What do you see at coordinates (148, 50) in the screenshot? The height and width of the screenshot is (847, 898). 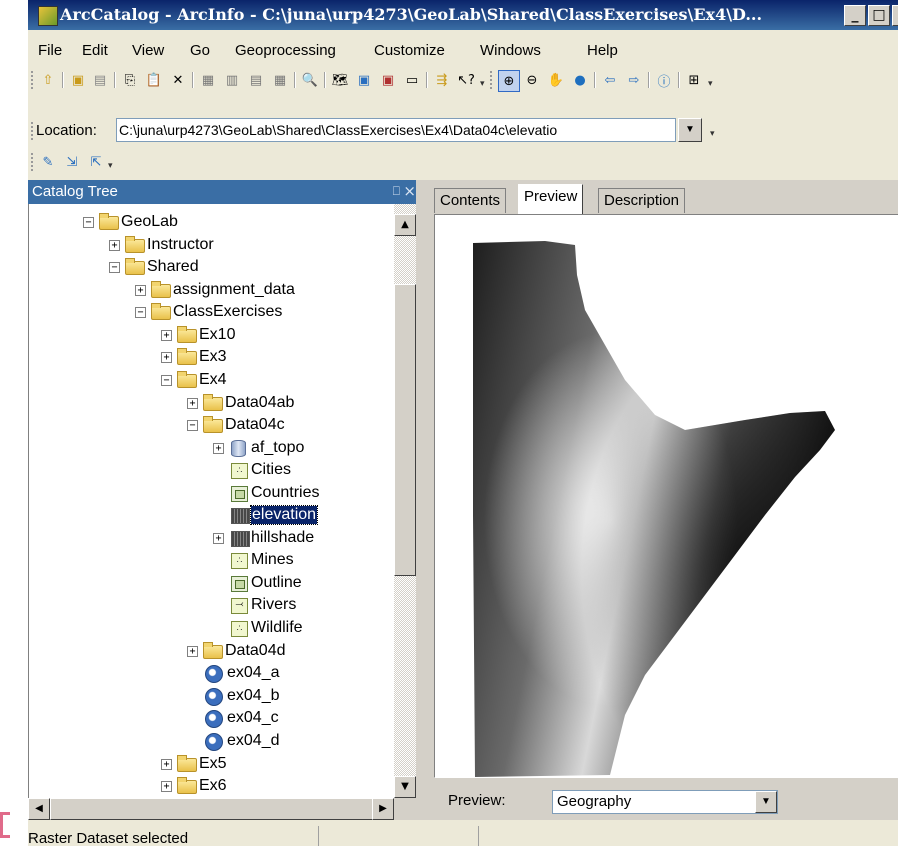 I see `menu-view: View` at bounding box center [148, 50].